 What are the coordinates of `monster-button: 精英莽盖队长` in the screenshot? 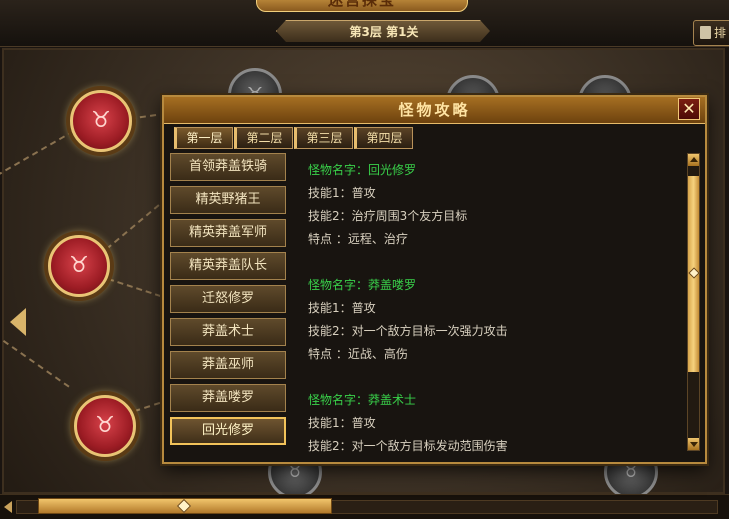 It's located at (228, 266).